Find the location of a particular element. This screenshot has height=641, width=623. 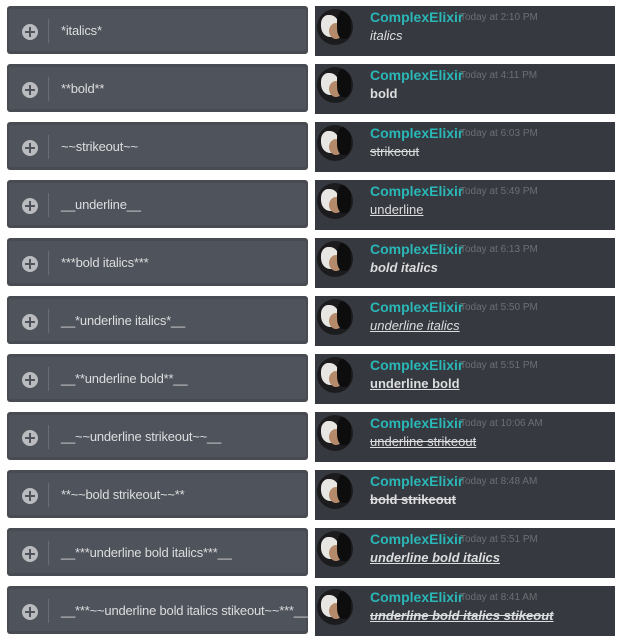

message-text: italics is located at coordinates (386, 35).